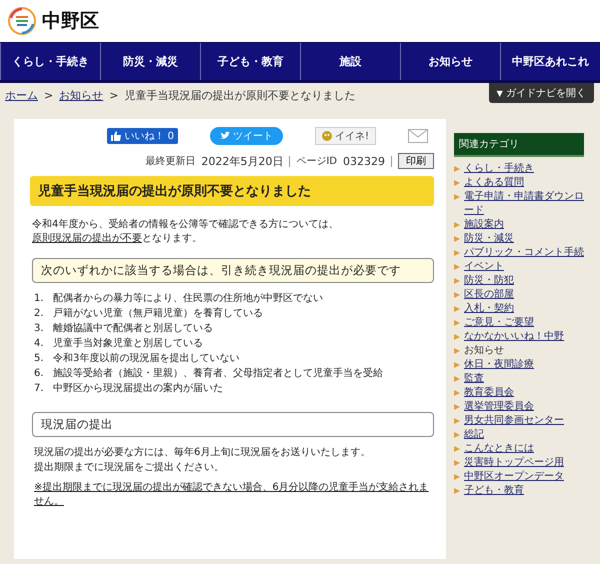 Image resolution: width=600 pixels, height=564 pixels. What do you see at coordinates (489, 239) in the screenshot?
I see `sidebar-link: 防災・減災` at bounding box center [489, 239].